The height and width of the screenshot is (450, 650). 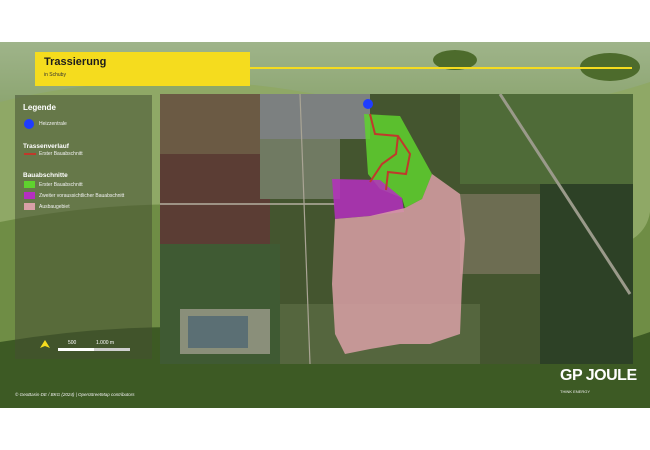 What do you see at coordinates (29, 206) in the screenshot?
I see `expansion-area-swatch-icon` at bounding box center [29, 206].